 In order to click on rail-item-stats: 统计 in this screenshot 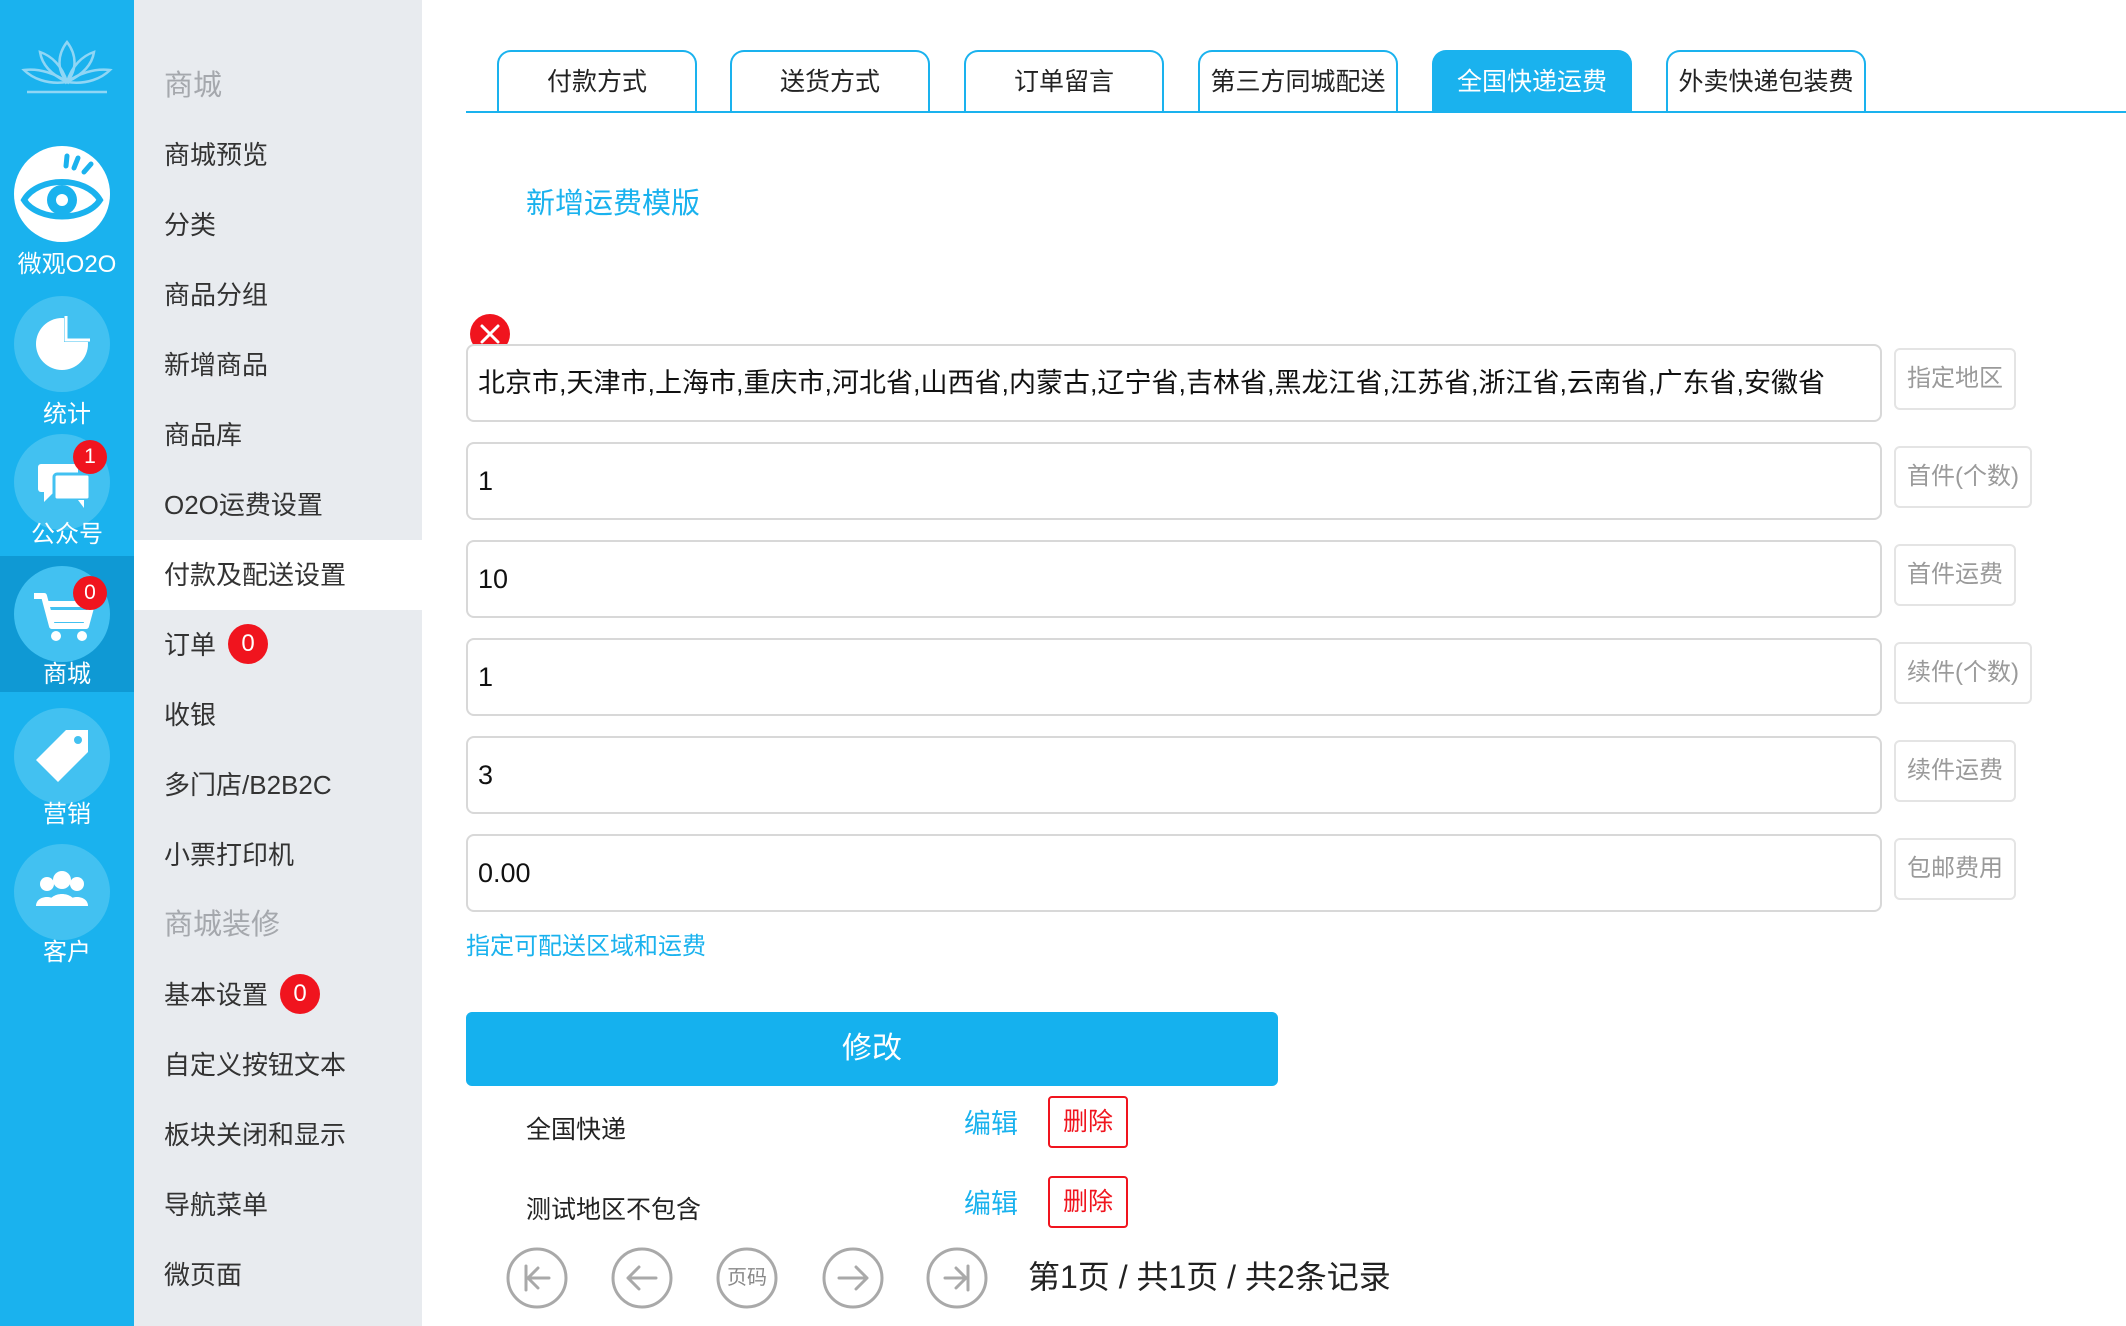, I will do `click(67, 359)`.